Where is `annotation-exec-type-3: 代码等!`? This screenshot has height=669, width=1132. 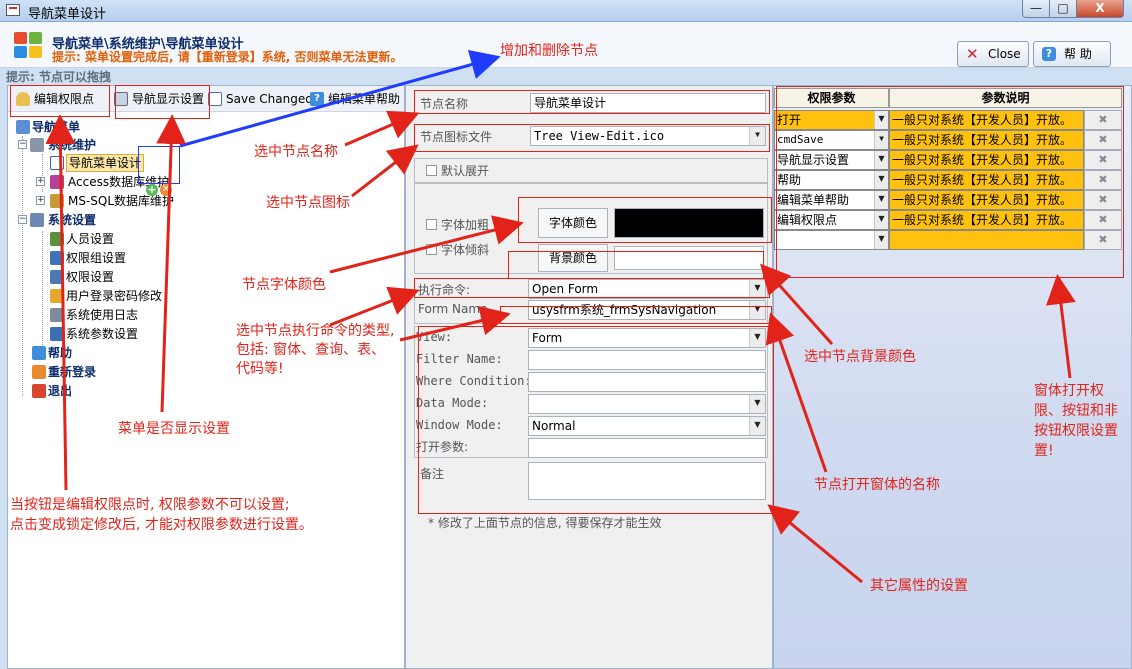 annotation-exec-type-3: 代码等! is located at coordinates (260, 369).